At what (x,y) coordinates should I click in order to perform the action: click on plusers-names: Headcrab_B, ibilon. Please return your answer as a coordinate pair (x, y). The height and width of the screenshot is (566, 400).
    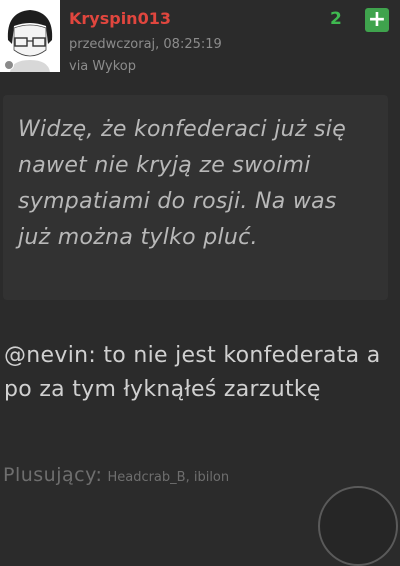
    Looking at the image, I should click on (168, 477).